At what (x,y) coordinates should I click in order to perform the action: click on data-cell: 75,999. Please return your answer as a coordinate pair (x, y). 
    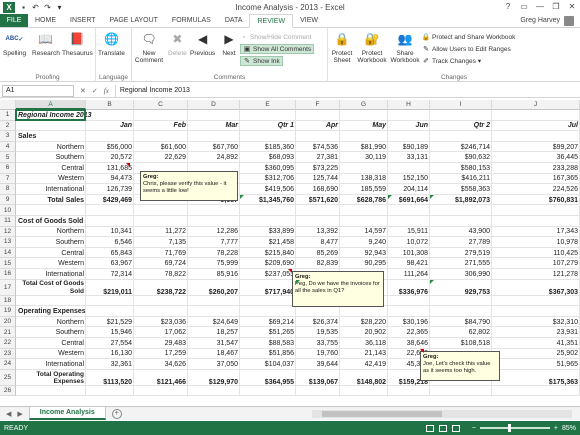
    Looking at the image, I should click on (214, 263).